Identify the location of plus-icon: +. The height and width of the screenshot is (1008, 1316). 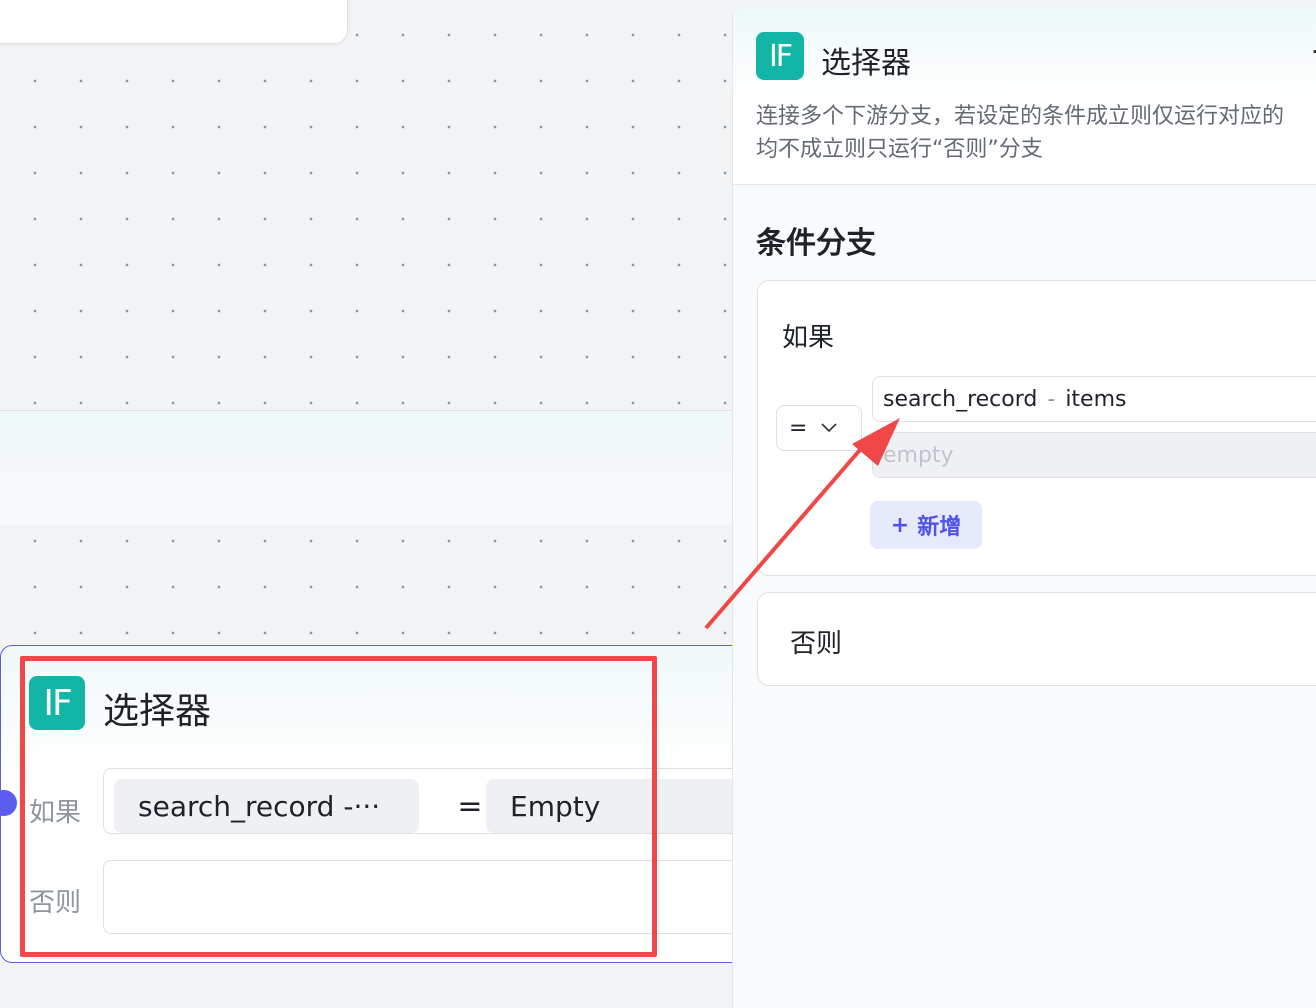
(900, 525).